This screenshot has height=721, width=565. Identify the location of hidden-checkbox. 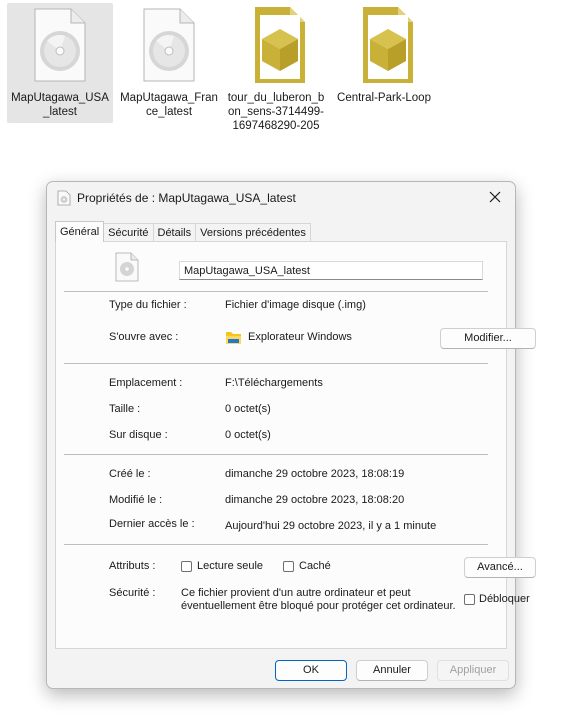
(288, 566).